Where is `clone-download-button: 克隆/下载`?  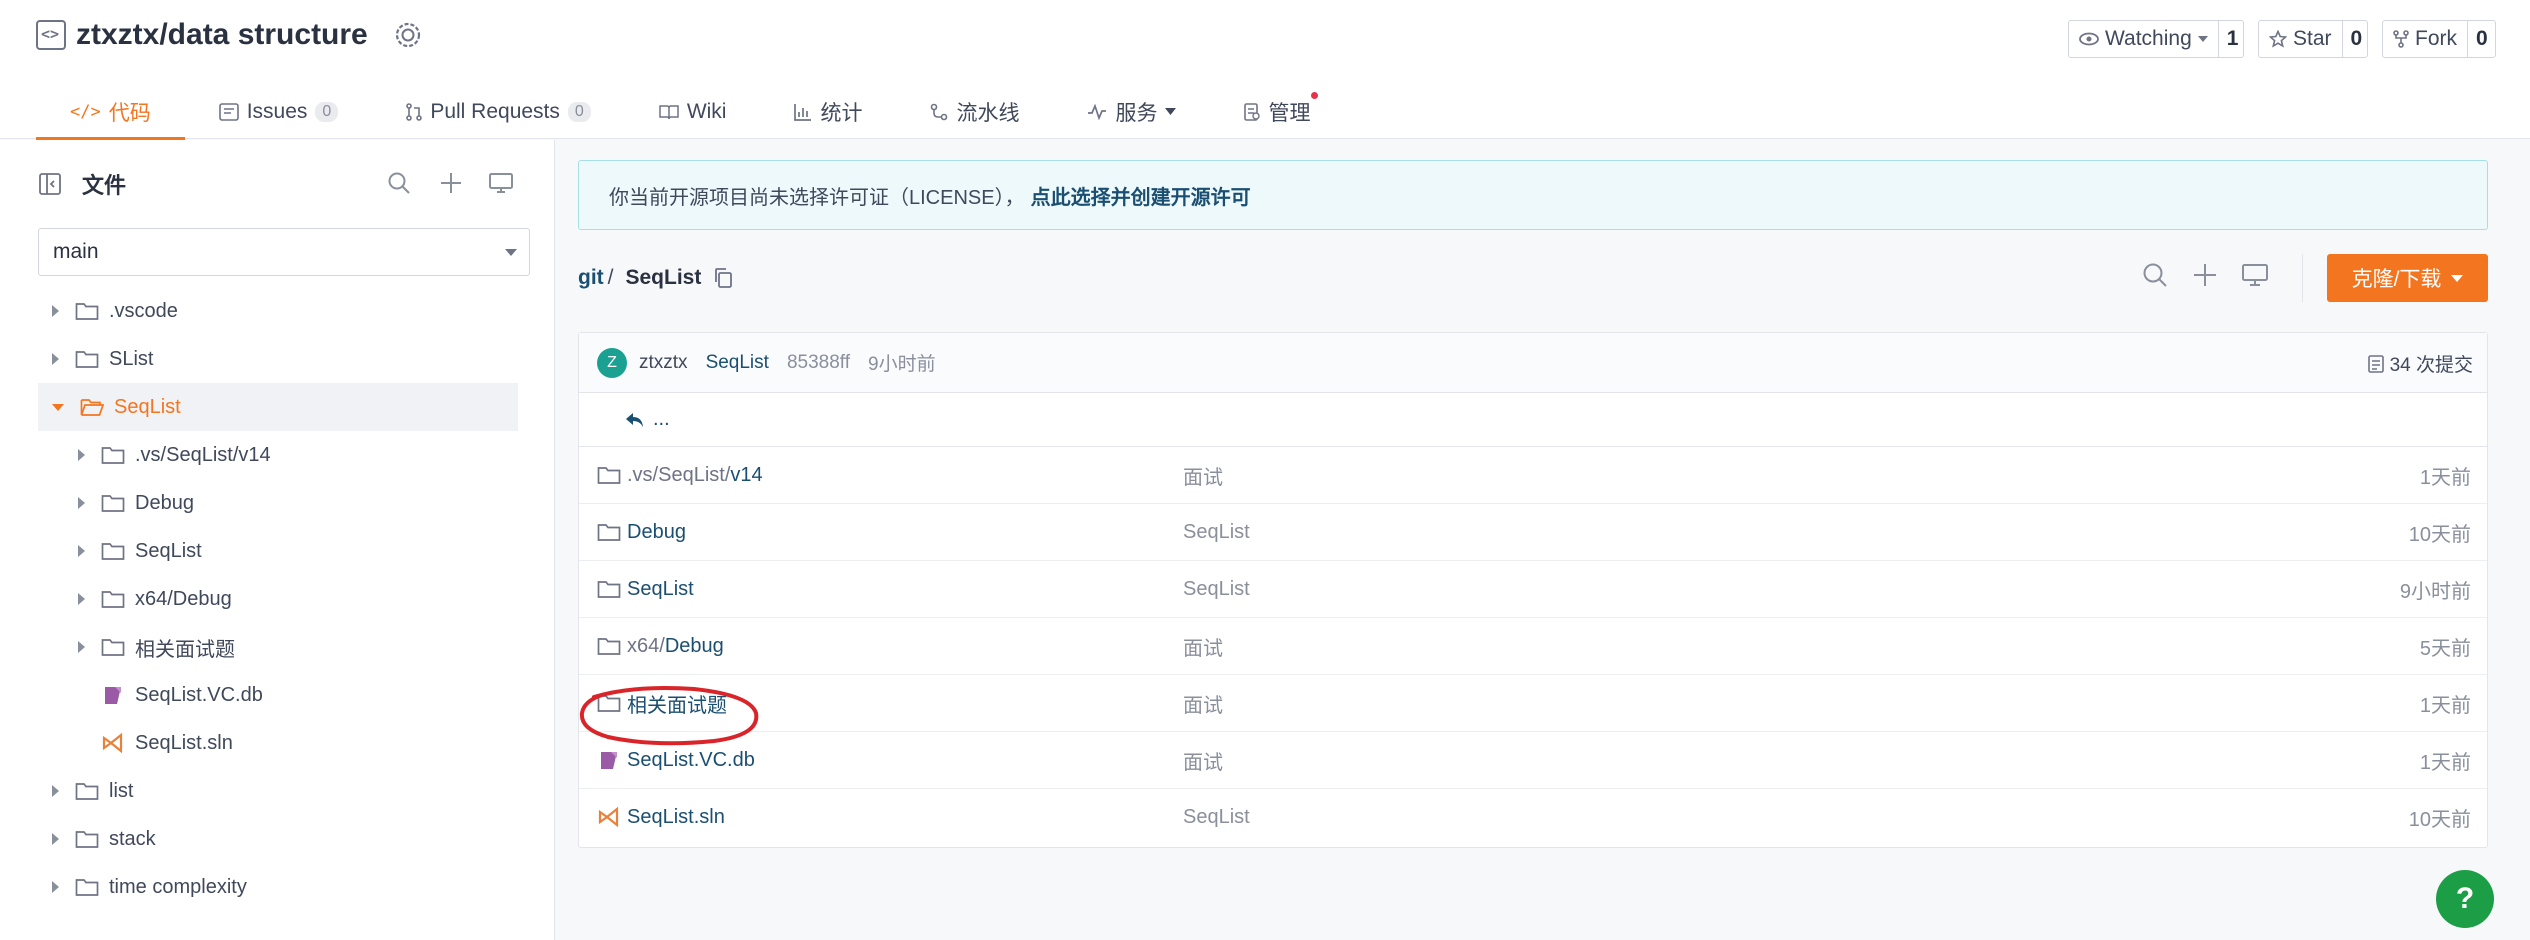 clone-download-button: 克隆/下载 is located at coordinates (2407, 278).